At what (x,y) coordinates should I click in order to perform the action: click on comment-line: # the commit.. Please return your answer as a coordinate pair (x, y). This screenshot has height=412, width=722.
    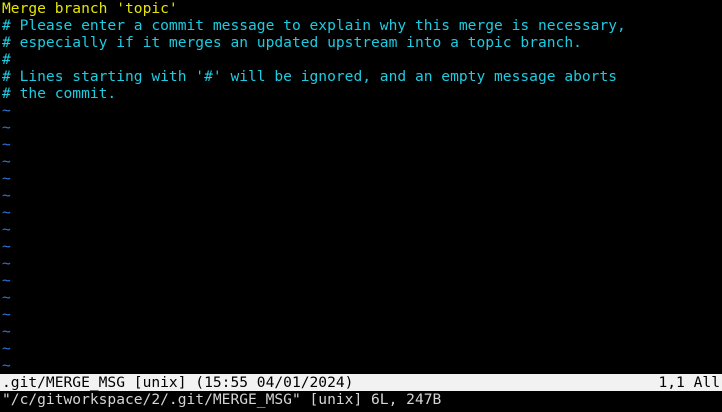
    Looking at the image, I should click on (59, 93).